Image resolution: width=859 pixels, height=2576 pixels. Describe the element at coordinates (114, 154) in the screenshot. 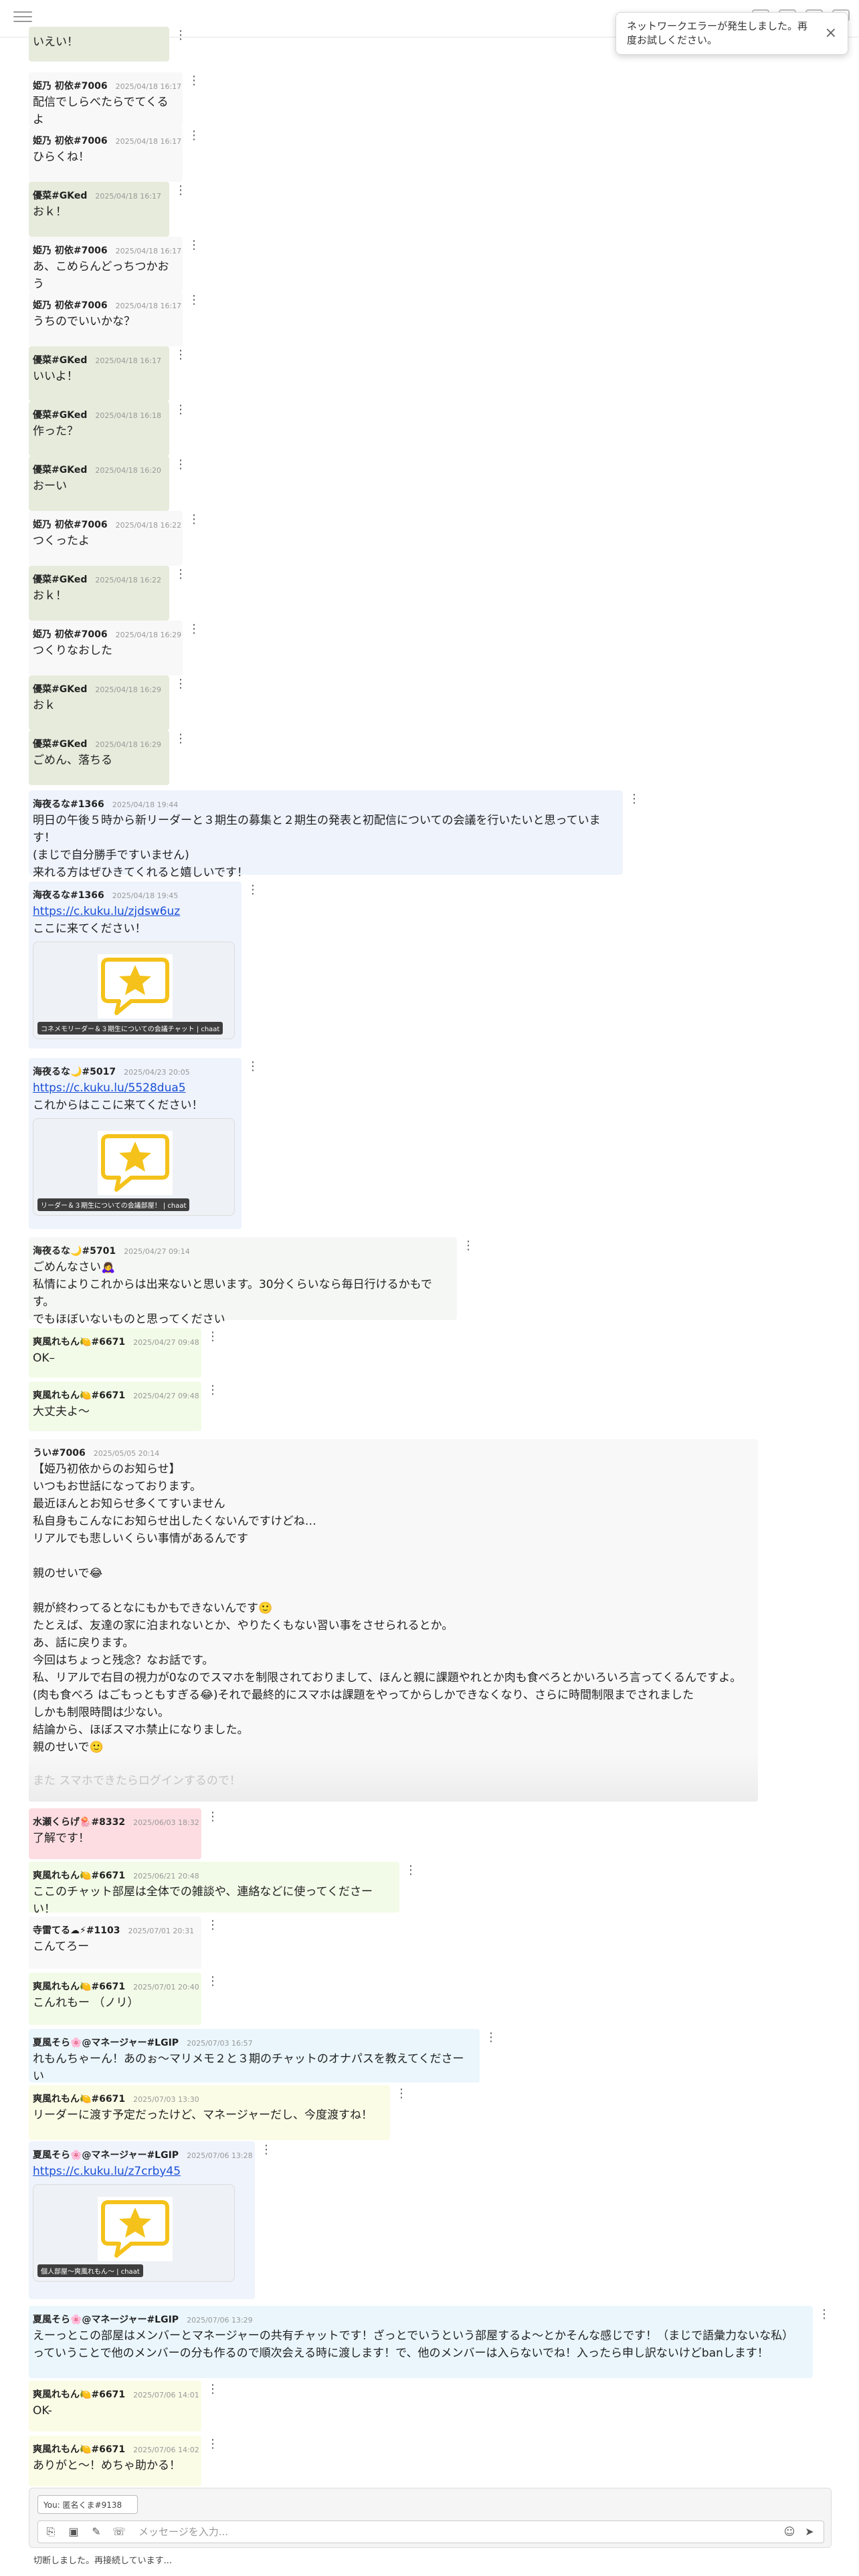

I see `message-2: 姫乃 初依#7006 2025/04/18 16:17 ひらくね！ ⋮` at that location.